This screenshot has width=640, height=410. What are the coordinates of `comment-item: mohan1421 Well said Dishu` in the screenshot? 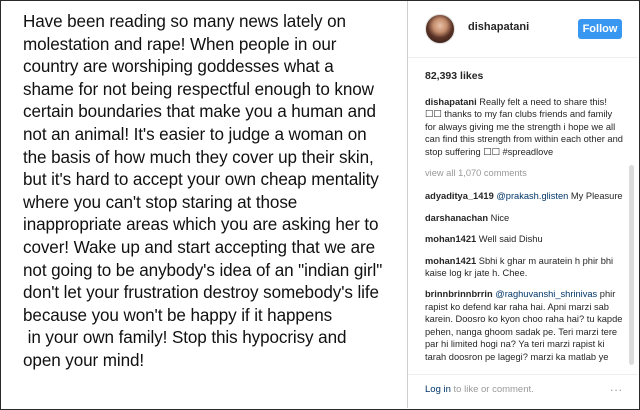 It's located at (525, 239).